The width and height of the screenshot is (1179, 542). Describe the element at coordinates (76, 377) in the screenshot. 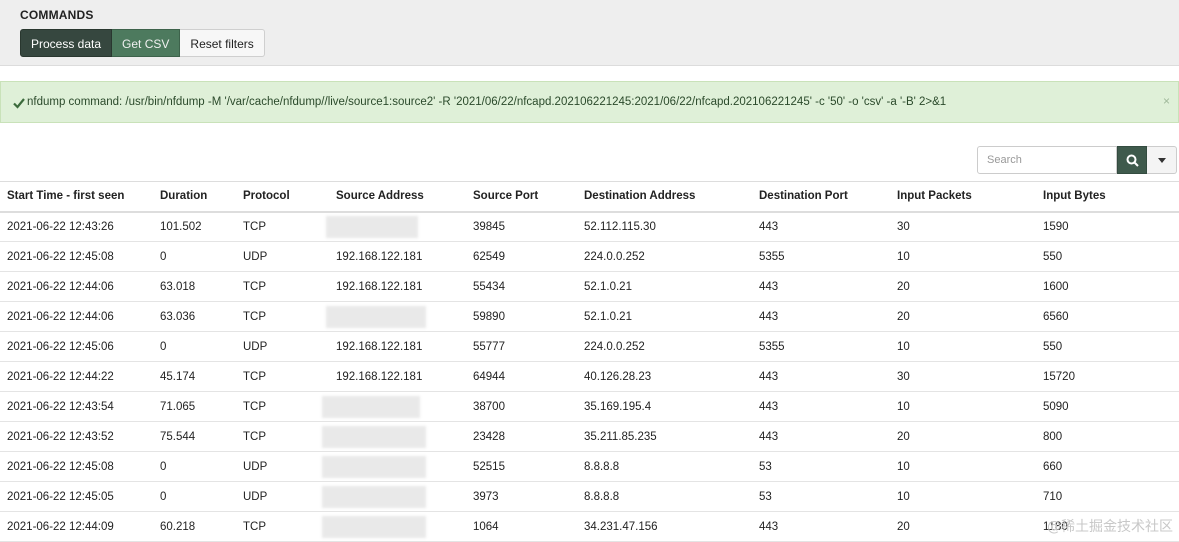

I see `cell-start-time: 2021-06-22 12:44:22` at that location.